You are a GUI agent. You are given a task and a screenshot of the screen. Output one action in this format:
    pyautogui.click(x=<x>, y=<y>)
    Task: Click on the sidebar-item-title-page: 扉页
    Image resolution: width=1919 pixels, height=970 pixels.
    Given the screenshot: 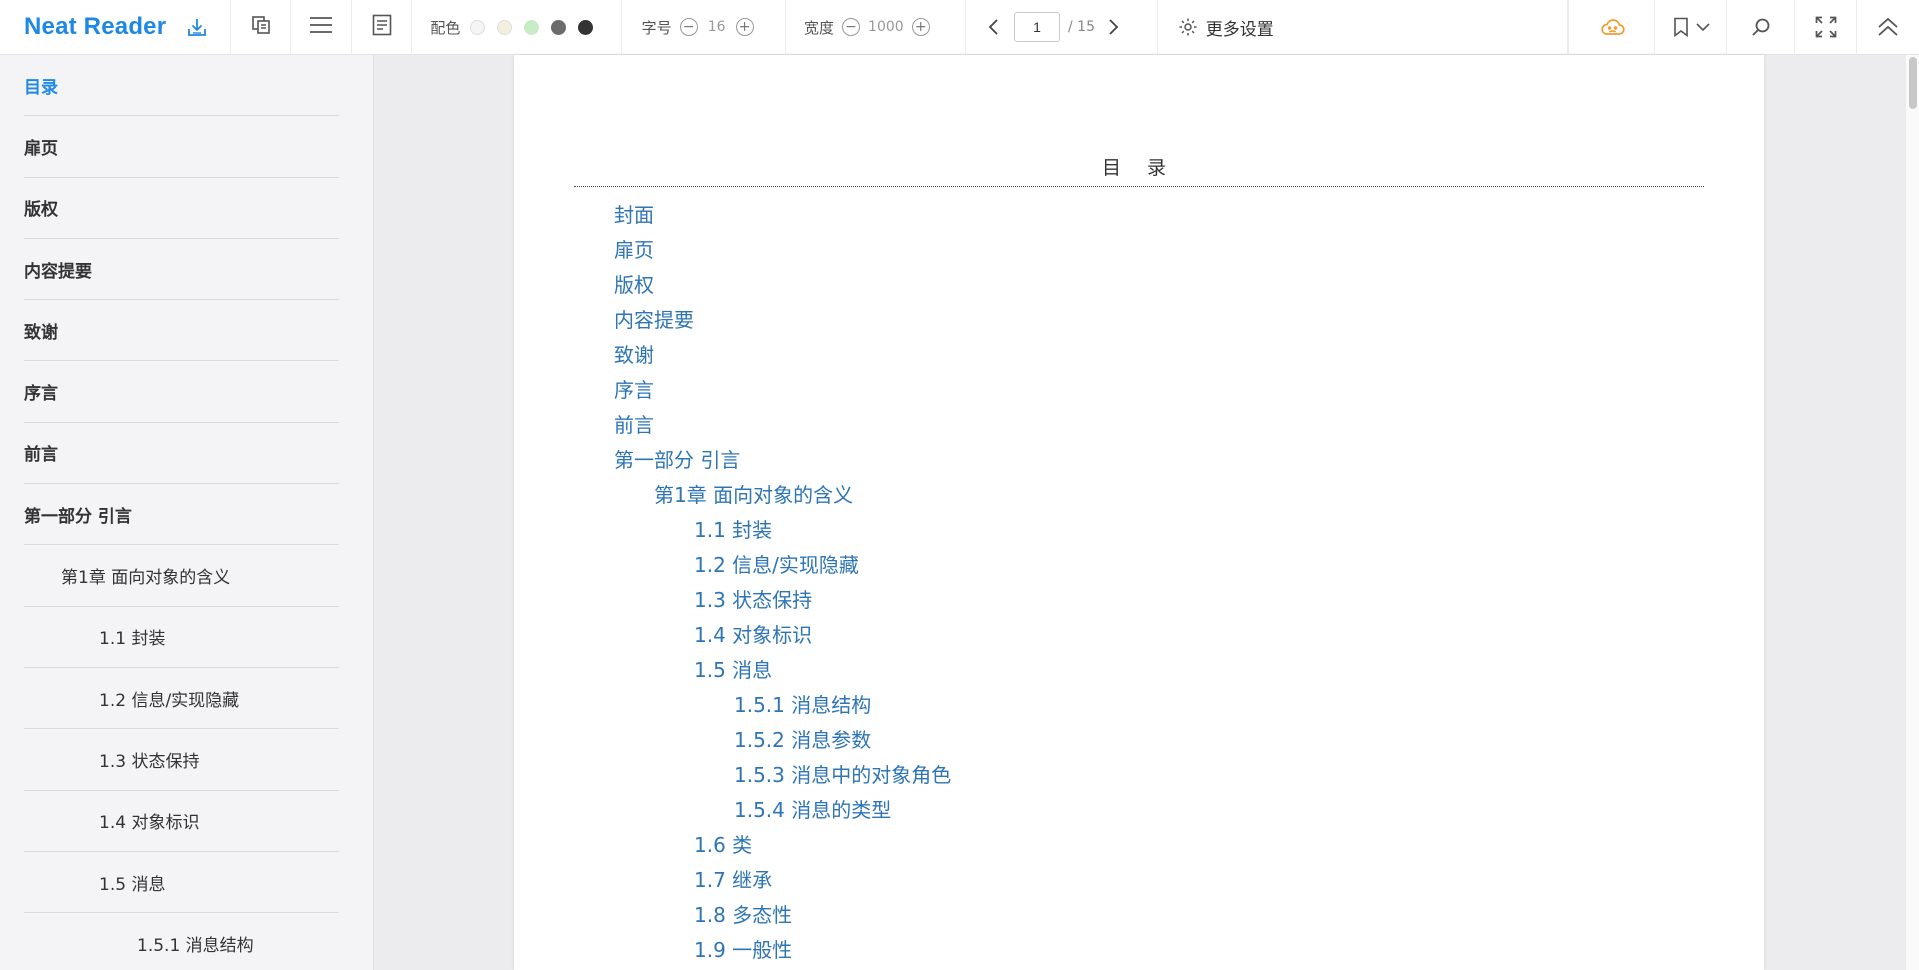 What is the action you would take?
    pyautogui.click(x=181, y=147)
    